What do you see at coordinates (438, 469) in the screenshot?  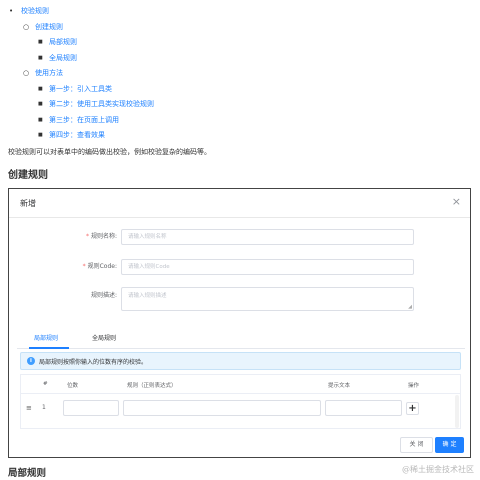 I see `watermark: @稀土掘金技术社区` at bounding box center [438, 469].